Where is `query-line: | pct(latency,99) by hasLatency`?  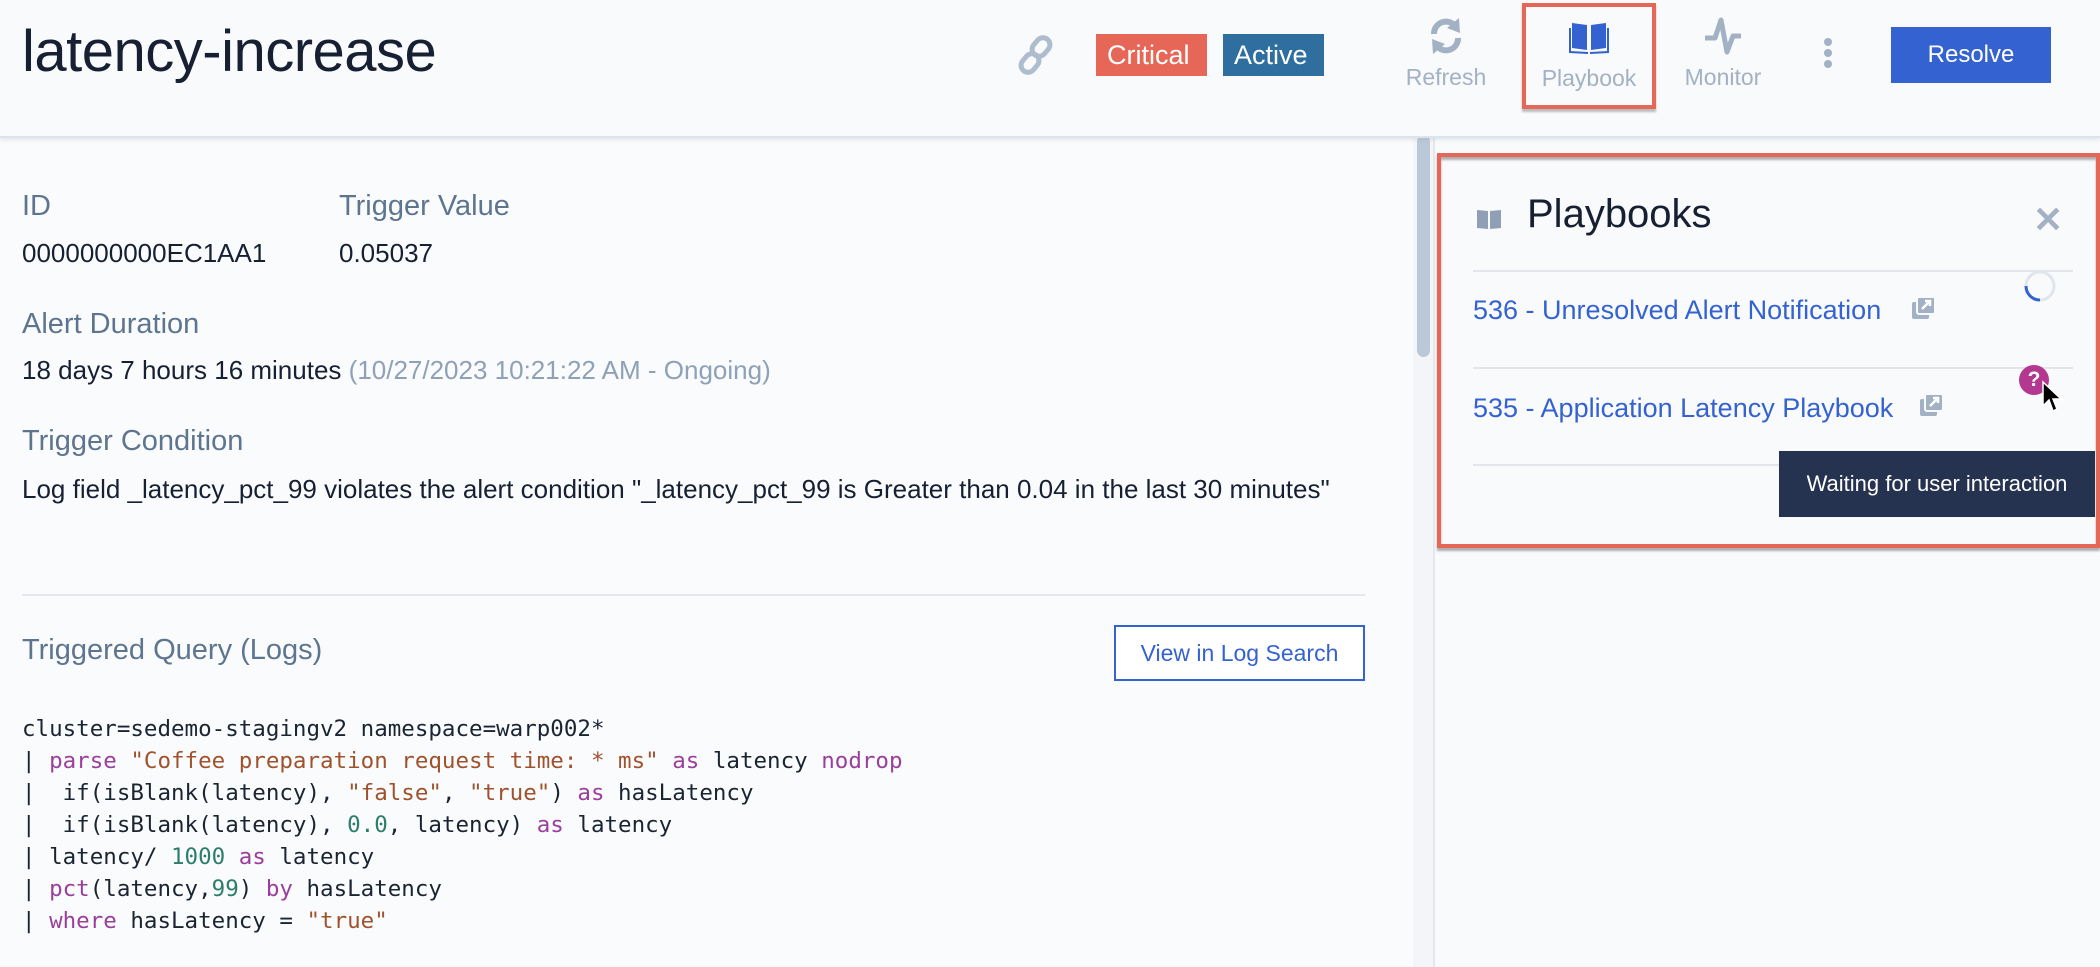
query-line: | pct(latency,99) by hasLatency is located at coordinates (232, 889).